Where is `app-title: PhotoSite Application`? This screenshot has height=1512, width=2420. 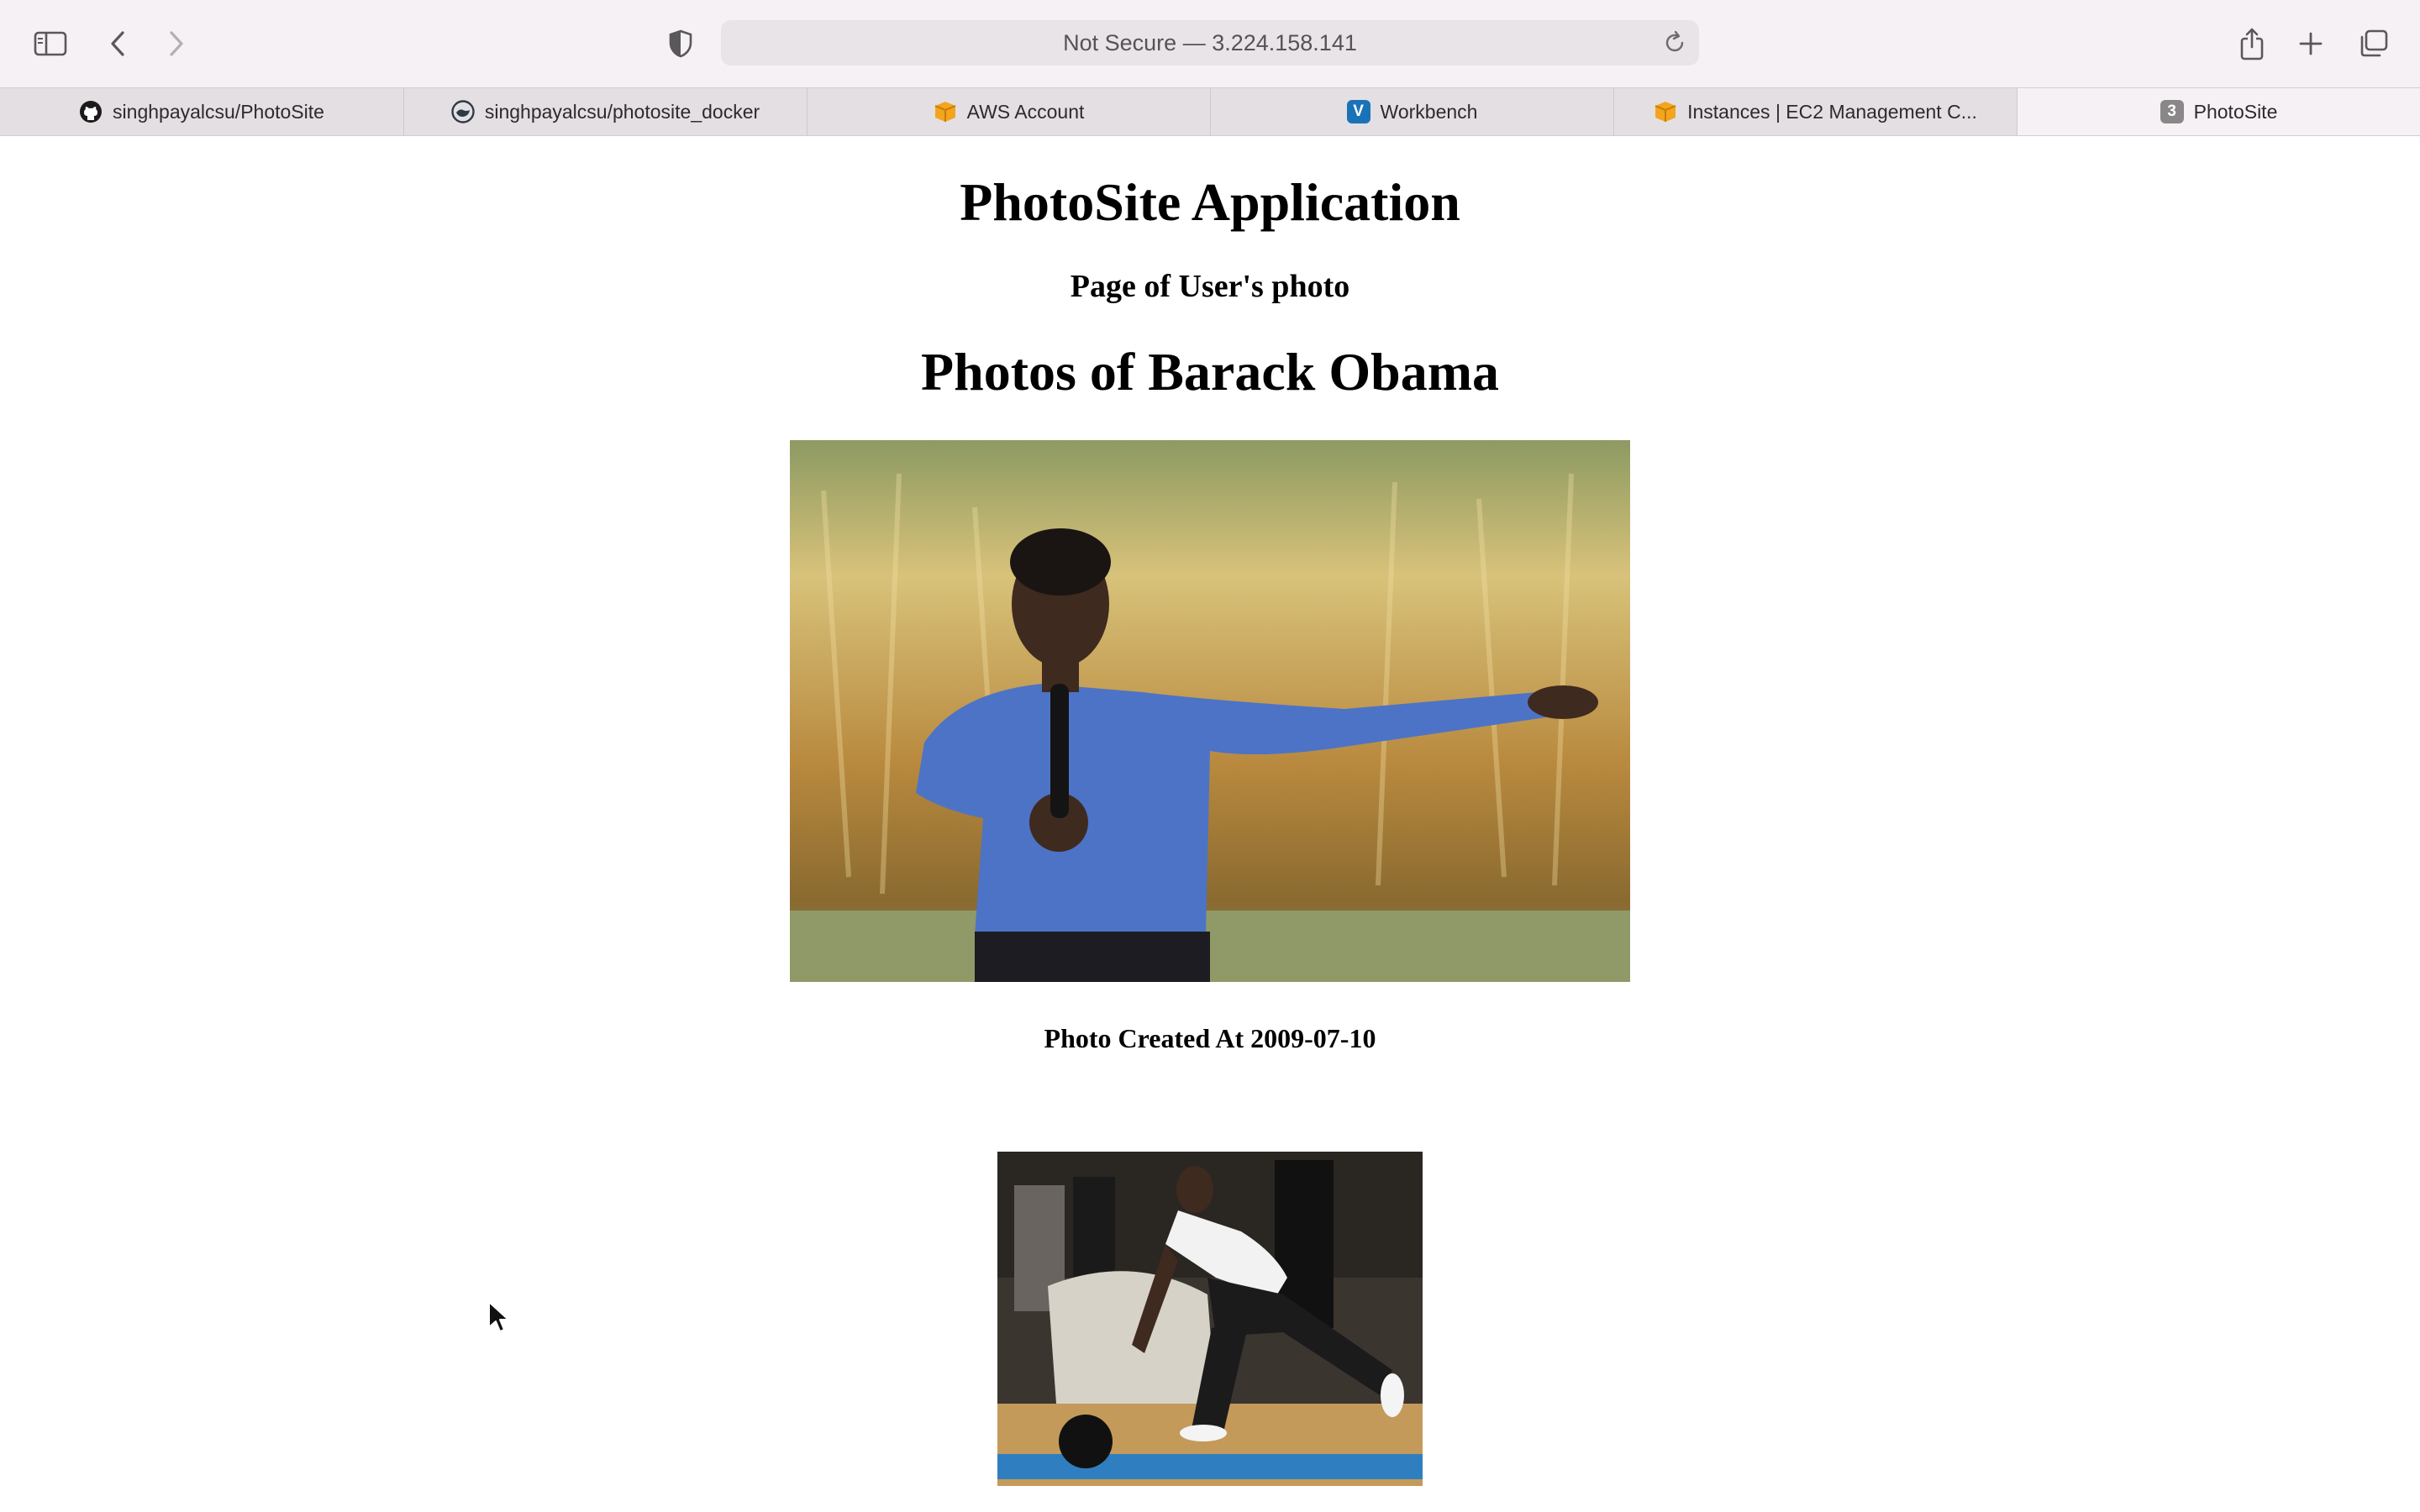 app-title: PhotoSite Application is located at coordinates (1210, 202).